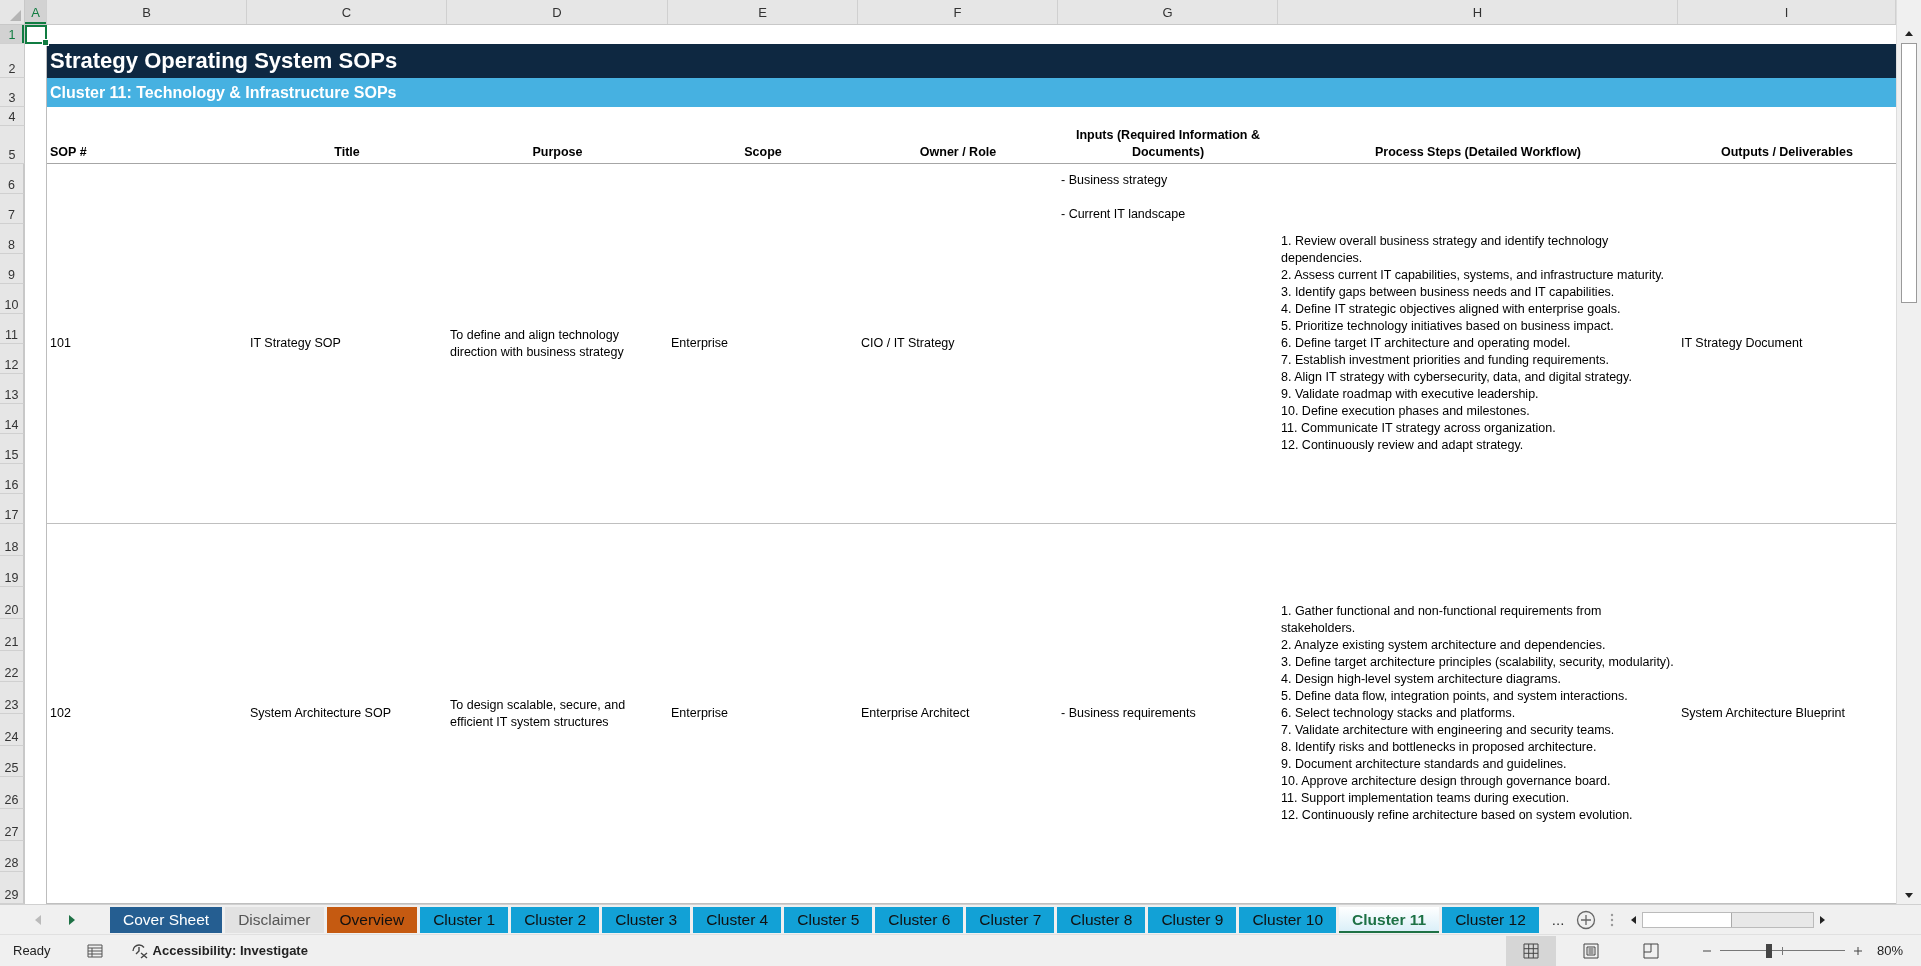 The width and height of the screenshot is (1921, 966). What do you see at coordinates (12, 116) in the screenshot?
I see `row-header: 4` at bounding box center [12, 116].